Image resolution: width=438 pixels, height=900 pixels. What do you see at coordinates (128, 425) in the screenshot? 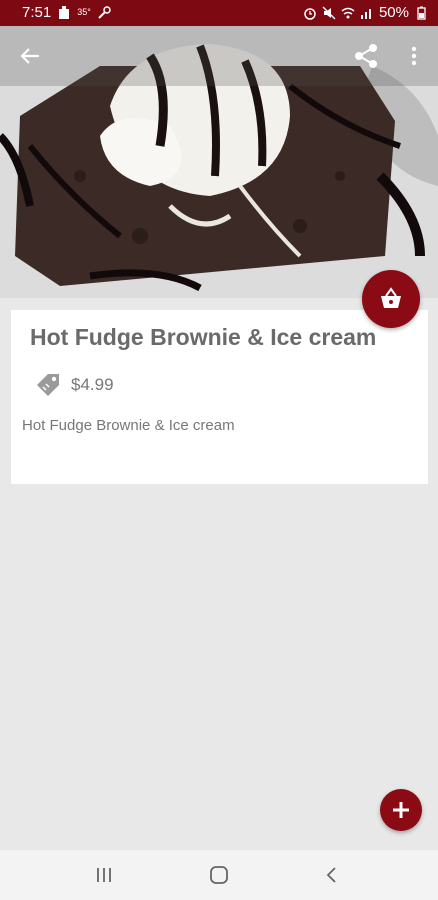
I see `product-description: Hot Fudge Brownie & Ice cream` at bounding box center [128, 425].